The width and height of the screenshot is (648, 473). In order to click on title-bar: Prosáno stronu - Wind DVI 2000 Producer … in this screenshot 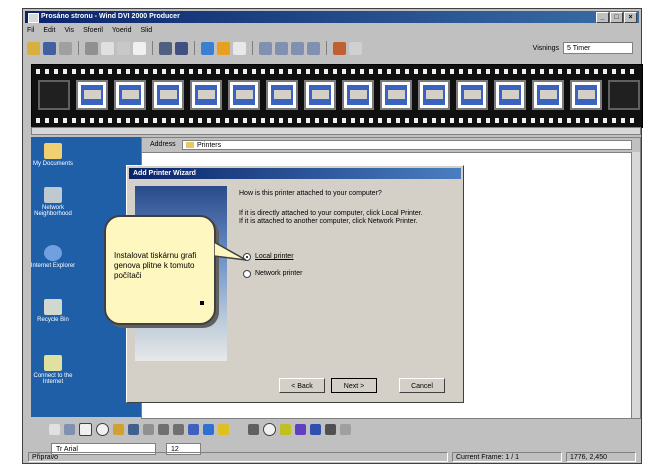, I will do `click(332, 17)`.